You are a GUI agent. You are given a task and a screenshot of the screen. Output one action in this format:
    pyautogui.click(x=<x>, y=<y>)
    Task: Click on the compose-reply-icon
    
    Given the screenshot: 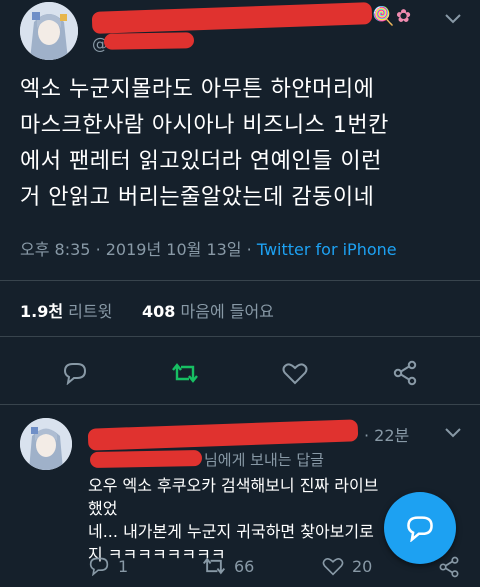 What is the action you would take?
    pyautogui.click(x=420, y=529)
    